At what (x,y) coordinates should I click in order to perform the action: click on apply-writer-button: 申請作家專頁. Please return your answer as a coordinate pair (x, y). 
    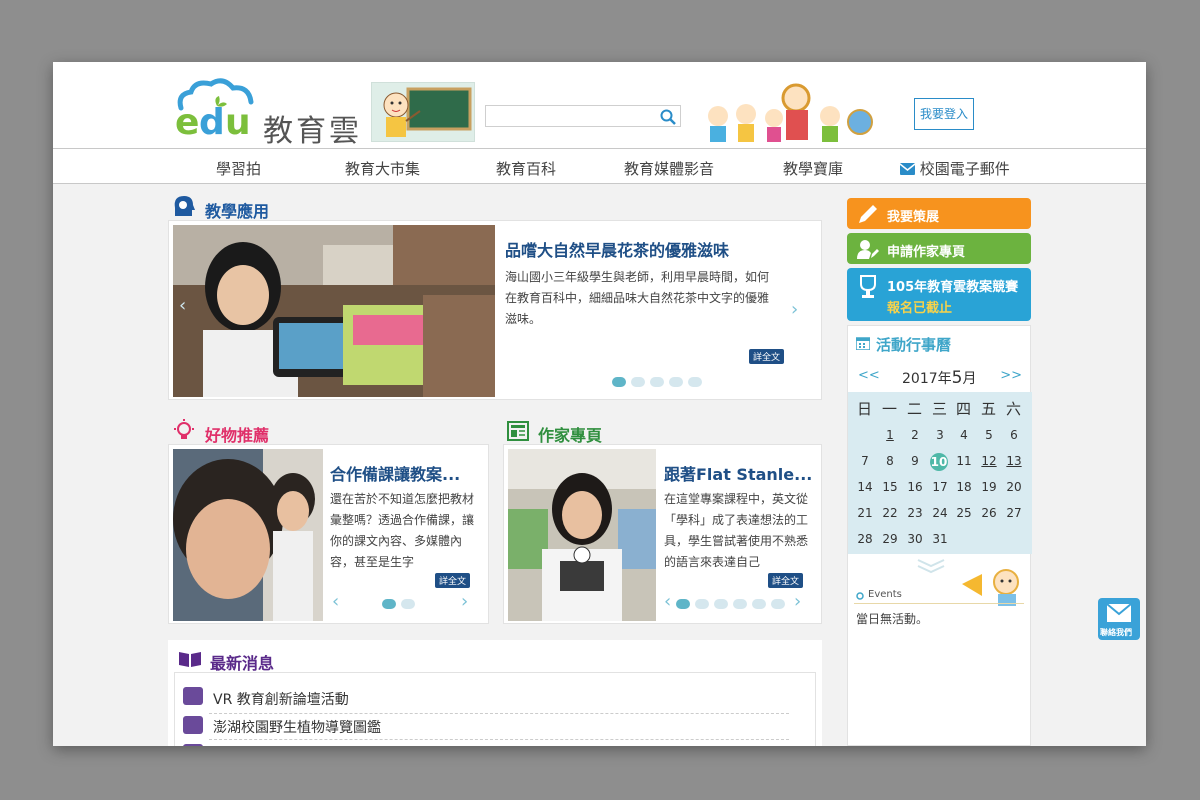
    Looking at the image, I should click on (939, 248).